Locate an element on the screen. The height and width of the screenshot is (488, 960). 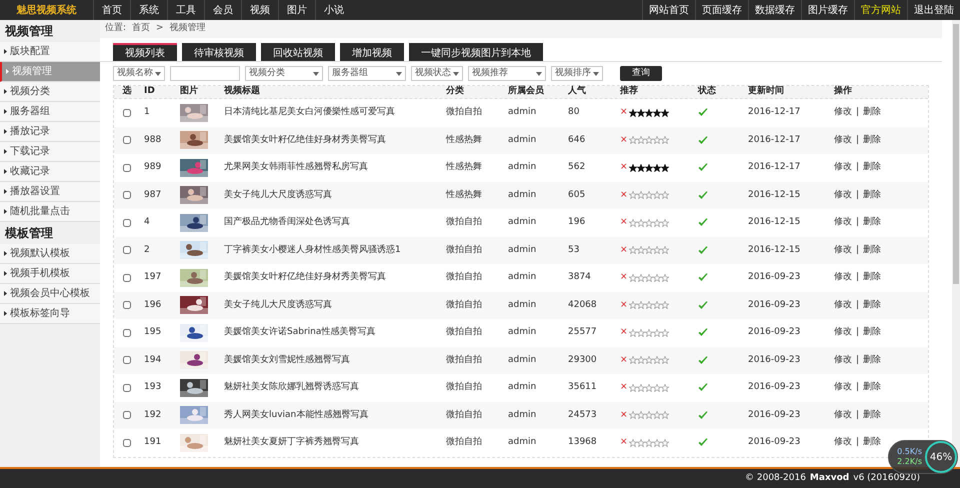
sidebar-item: 随机批量点击 is located at coordinates (50, 212).